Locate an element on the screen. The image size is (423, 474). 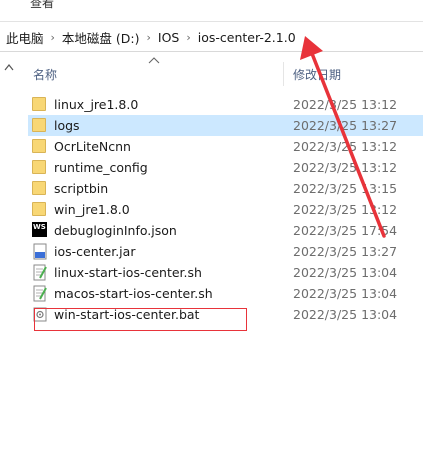
file-row: linux_jre1.8.0 2022/3/25 13:12 is located at coordinates (225, 104).